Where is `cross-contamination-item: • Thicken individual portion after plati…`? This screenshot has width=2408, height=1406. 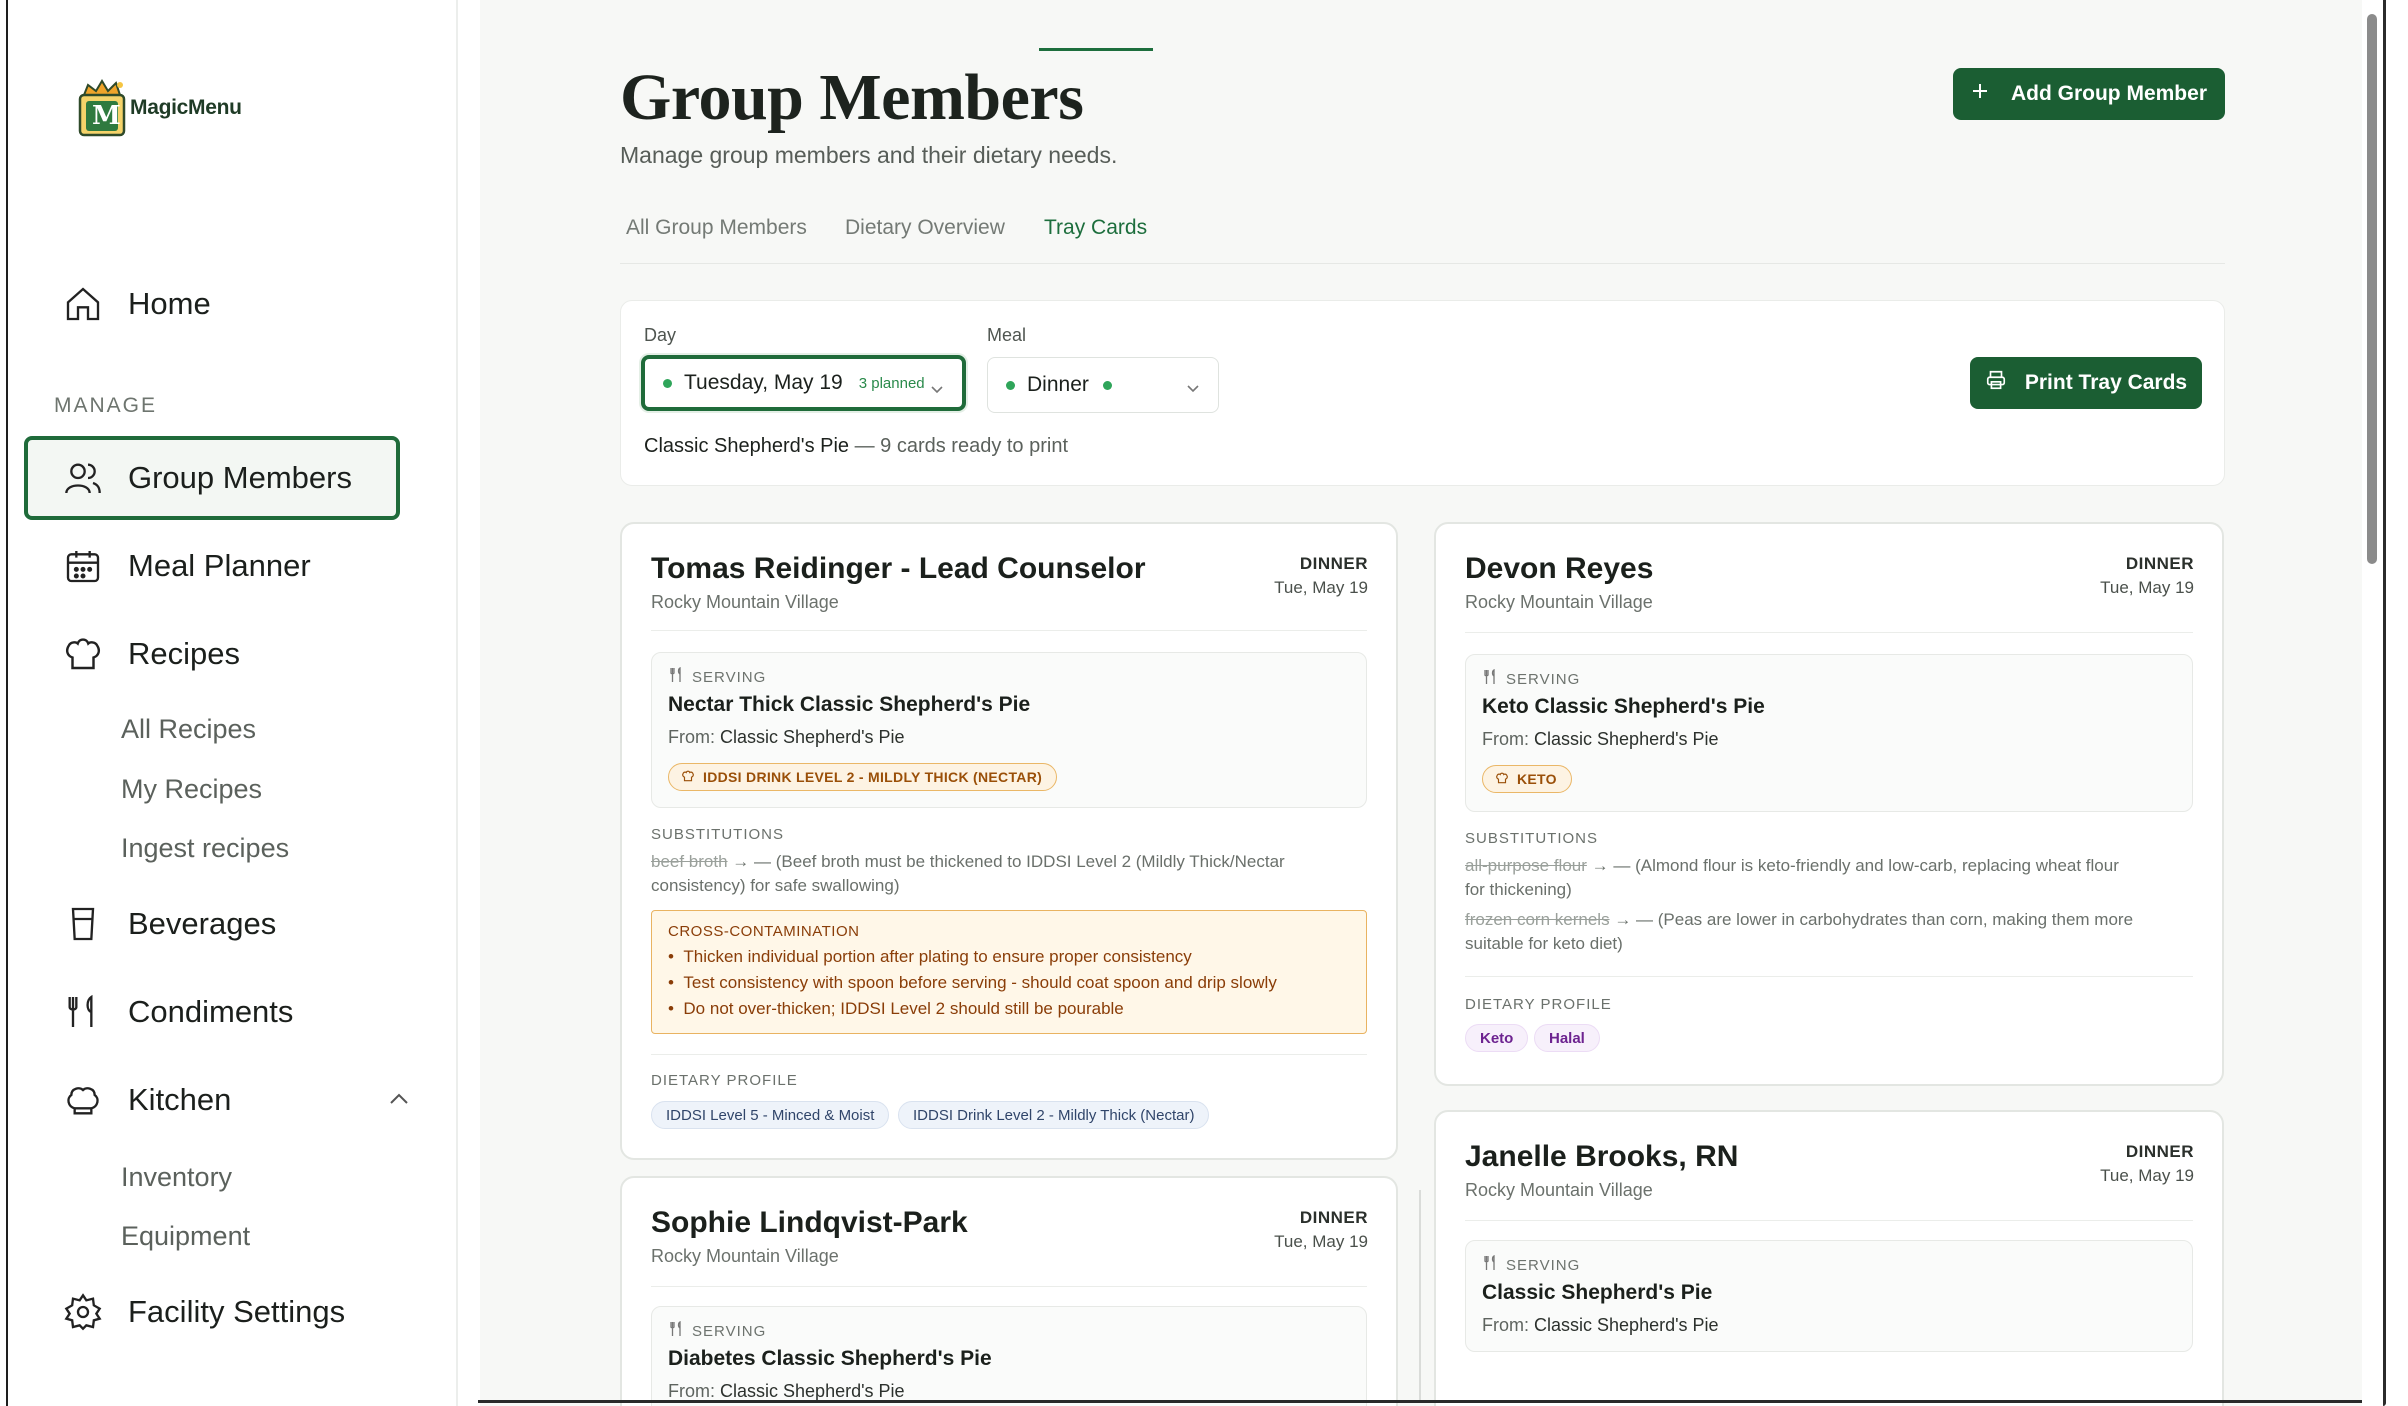
cross-contamination-item: • Thicken individual portion after plati… is located at coordinates (930, 956).